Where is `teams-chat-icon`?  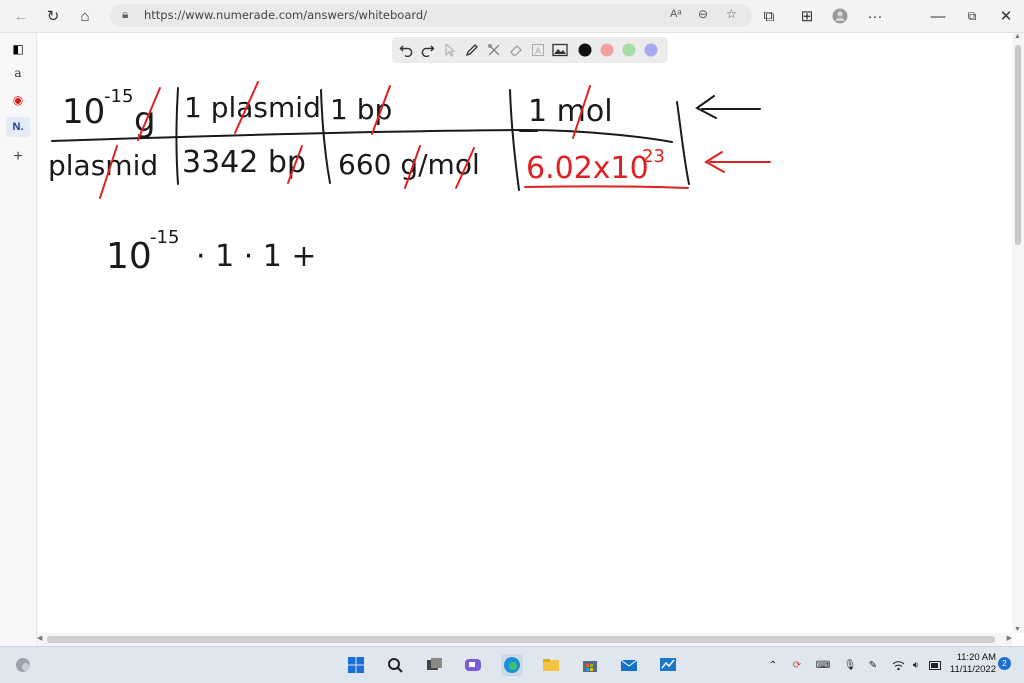
teams-chat-icon is located at coordinates (473, 665).